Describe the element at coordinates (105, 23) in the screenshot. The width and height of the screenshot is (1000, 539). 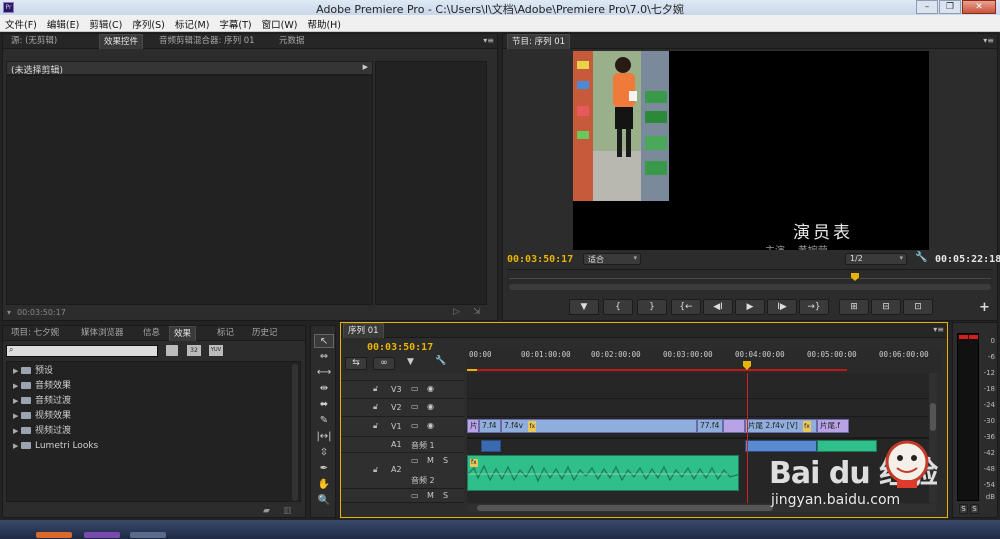
I see `menu-clip: 剪辑(C)` at that location.